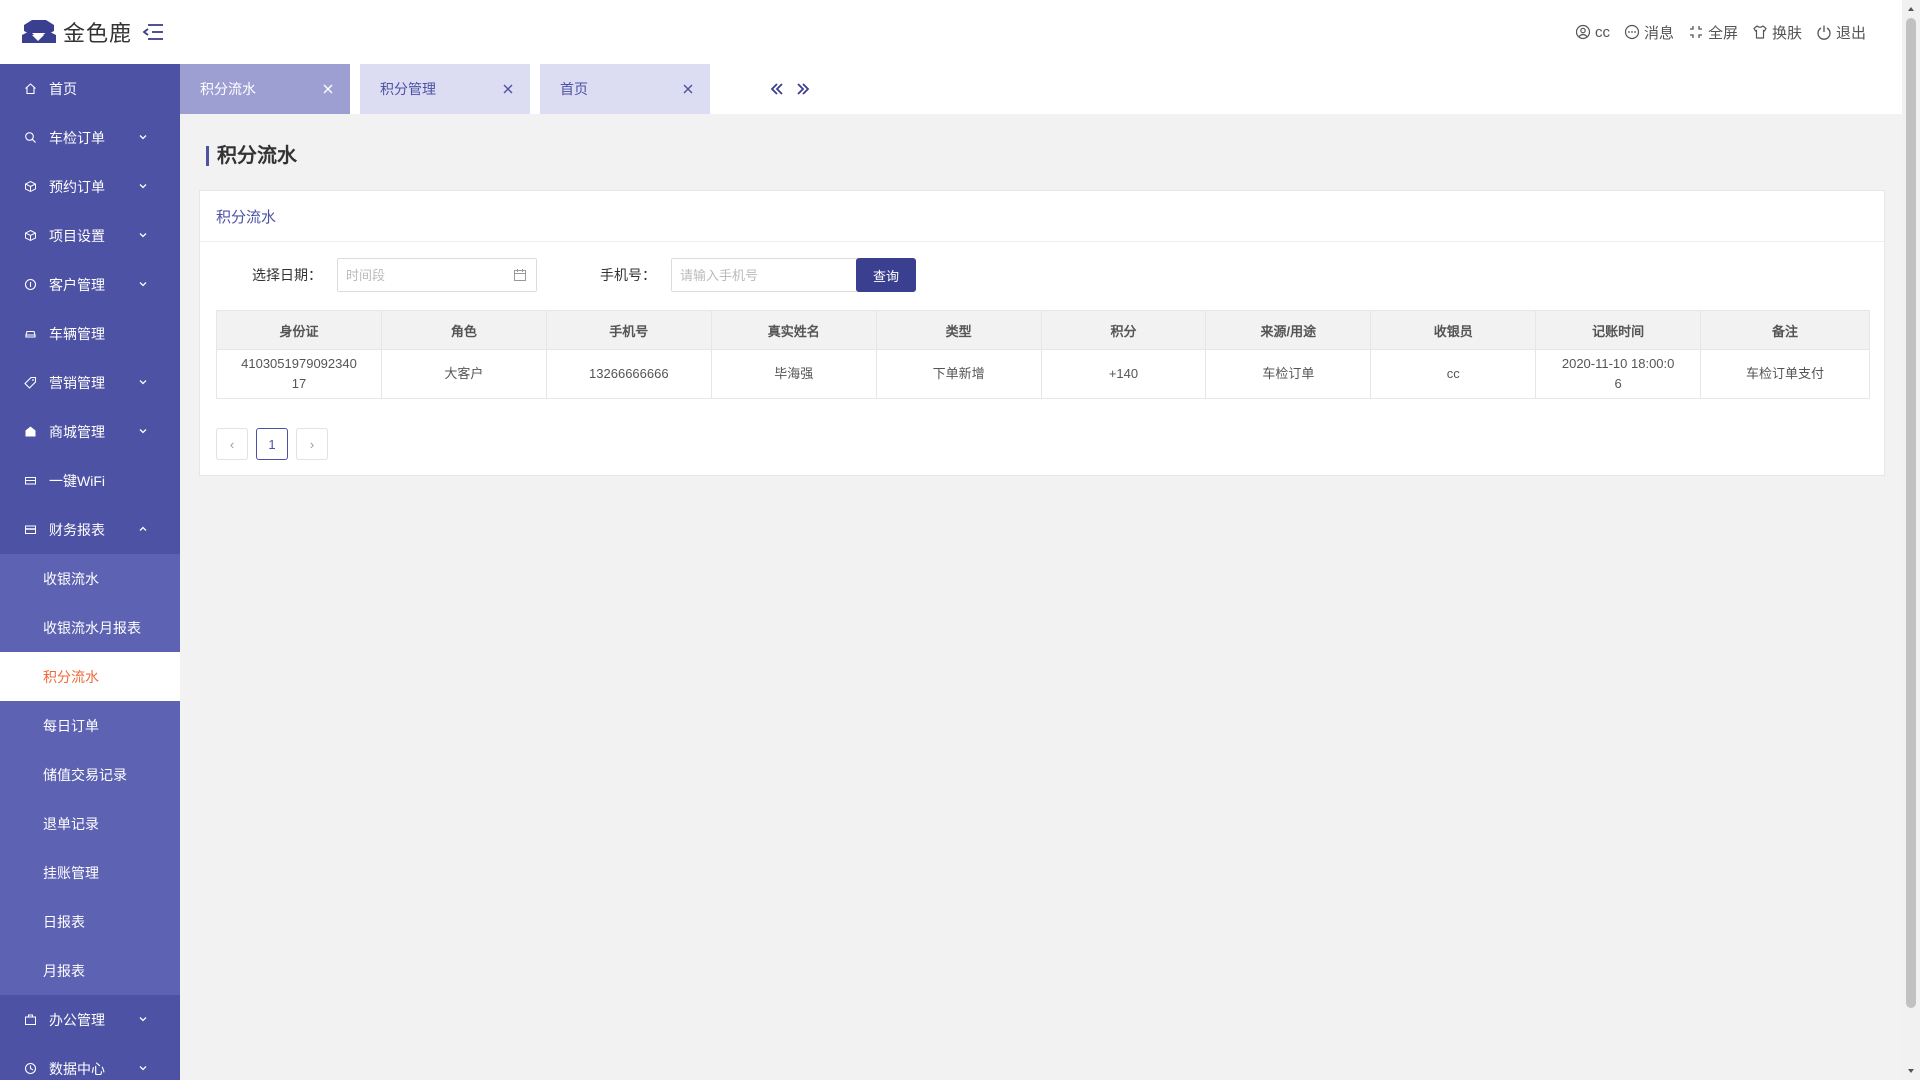 Image resolution: width=1920 pixels, height=1080 pixels. Describe the element at coordinates (1592, 32) in the screenshot. I see `user-menu: cc` at that location.